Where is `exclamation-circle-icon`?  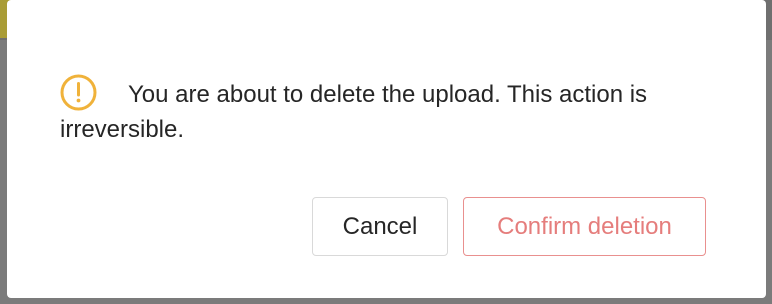 exclamation-circle-icon is located at coordinates (78, 92).